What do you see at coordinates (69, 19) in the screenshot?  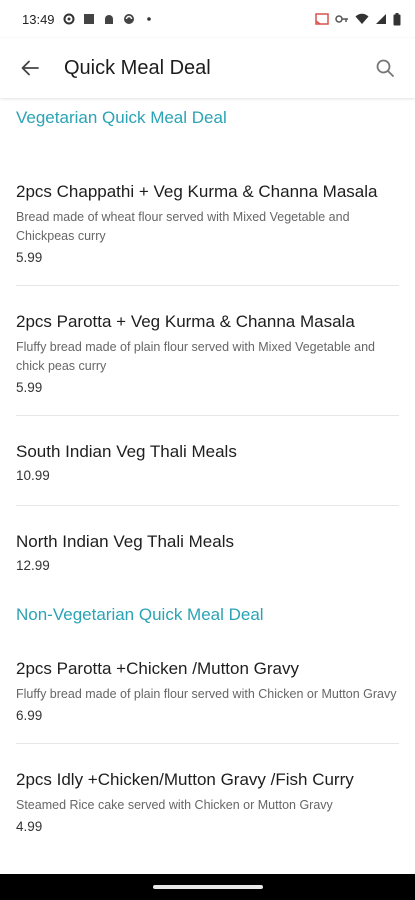 I see `settings-gear-icon` at bounding box center [69, 19].